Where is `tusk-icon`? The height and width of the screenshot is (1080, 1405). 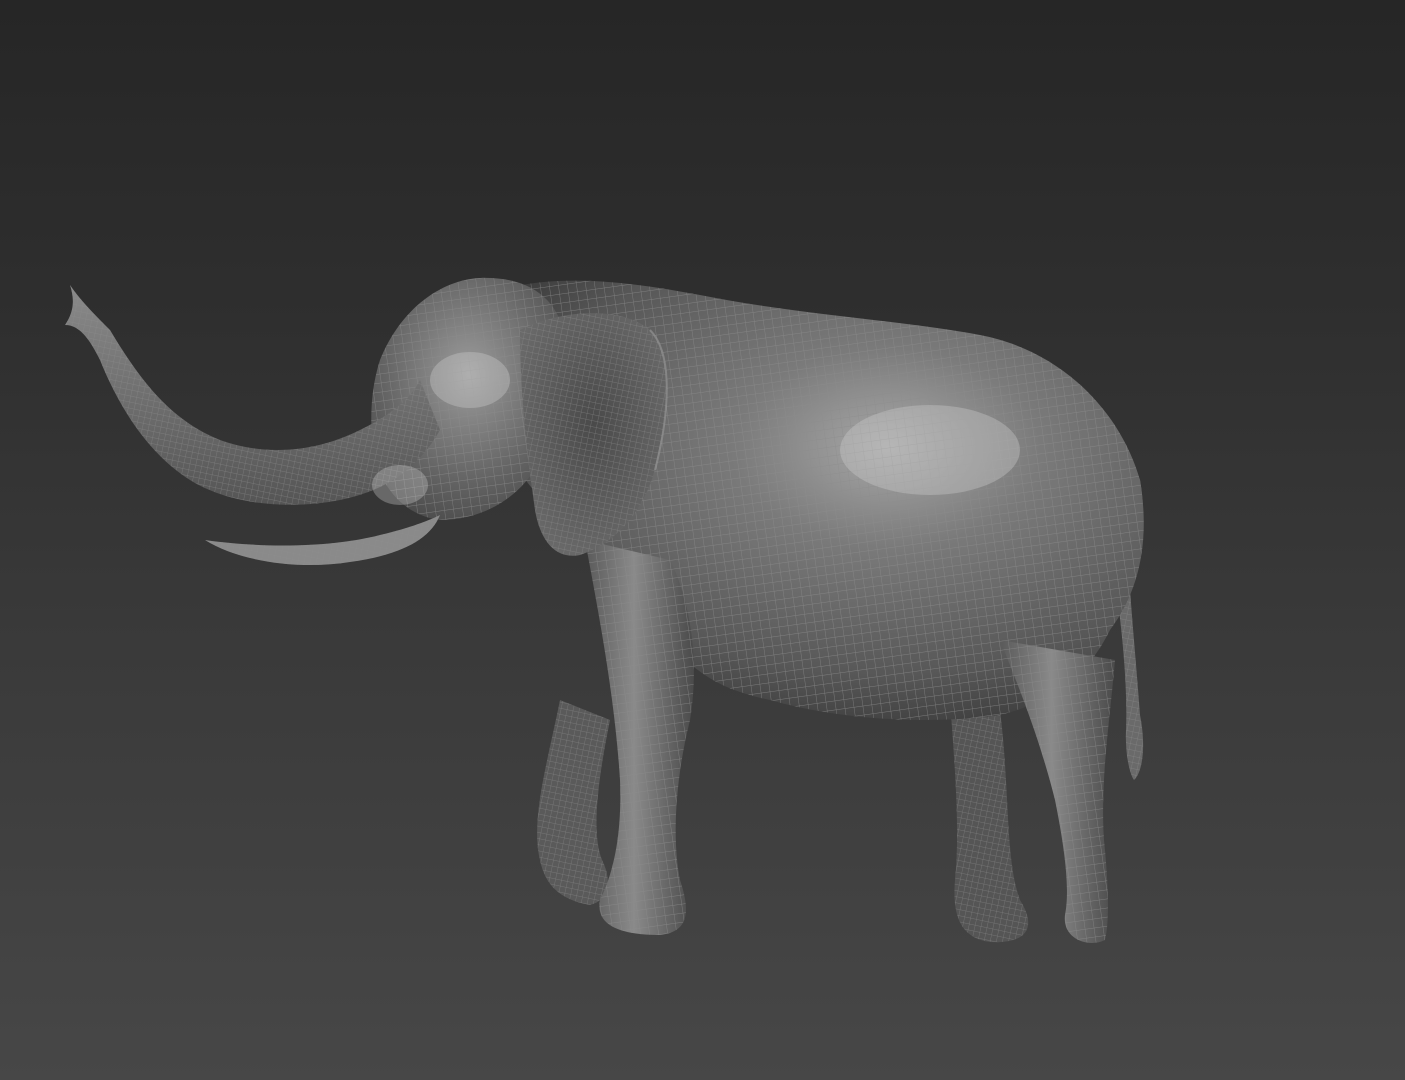 tusk-icon is located at coordinates (322, 540).